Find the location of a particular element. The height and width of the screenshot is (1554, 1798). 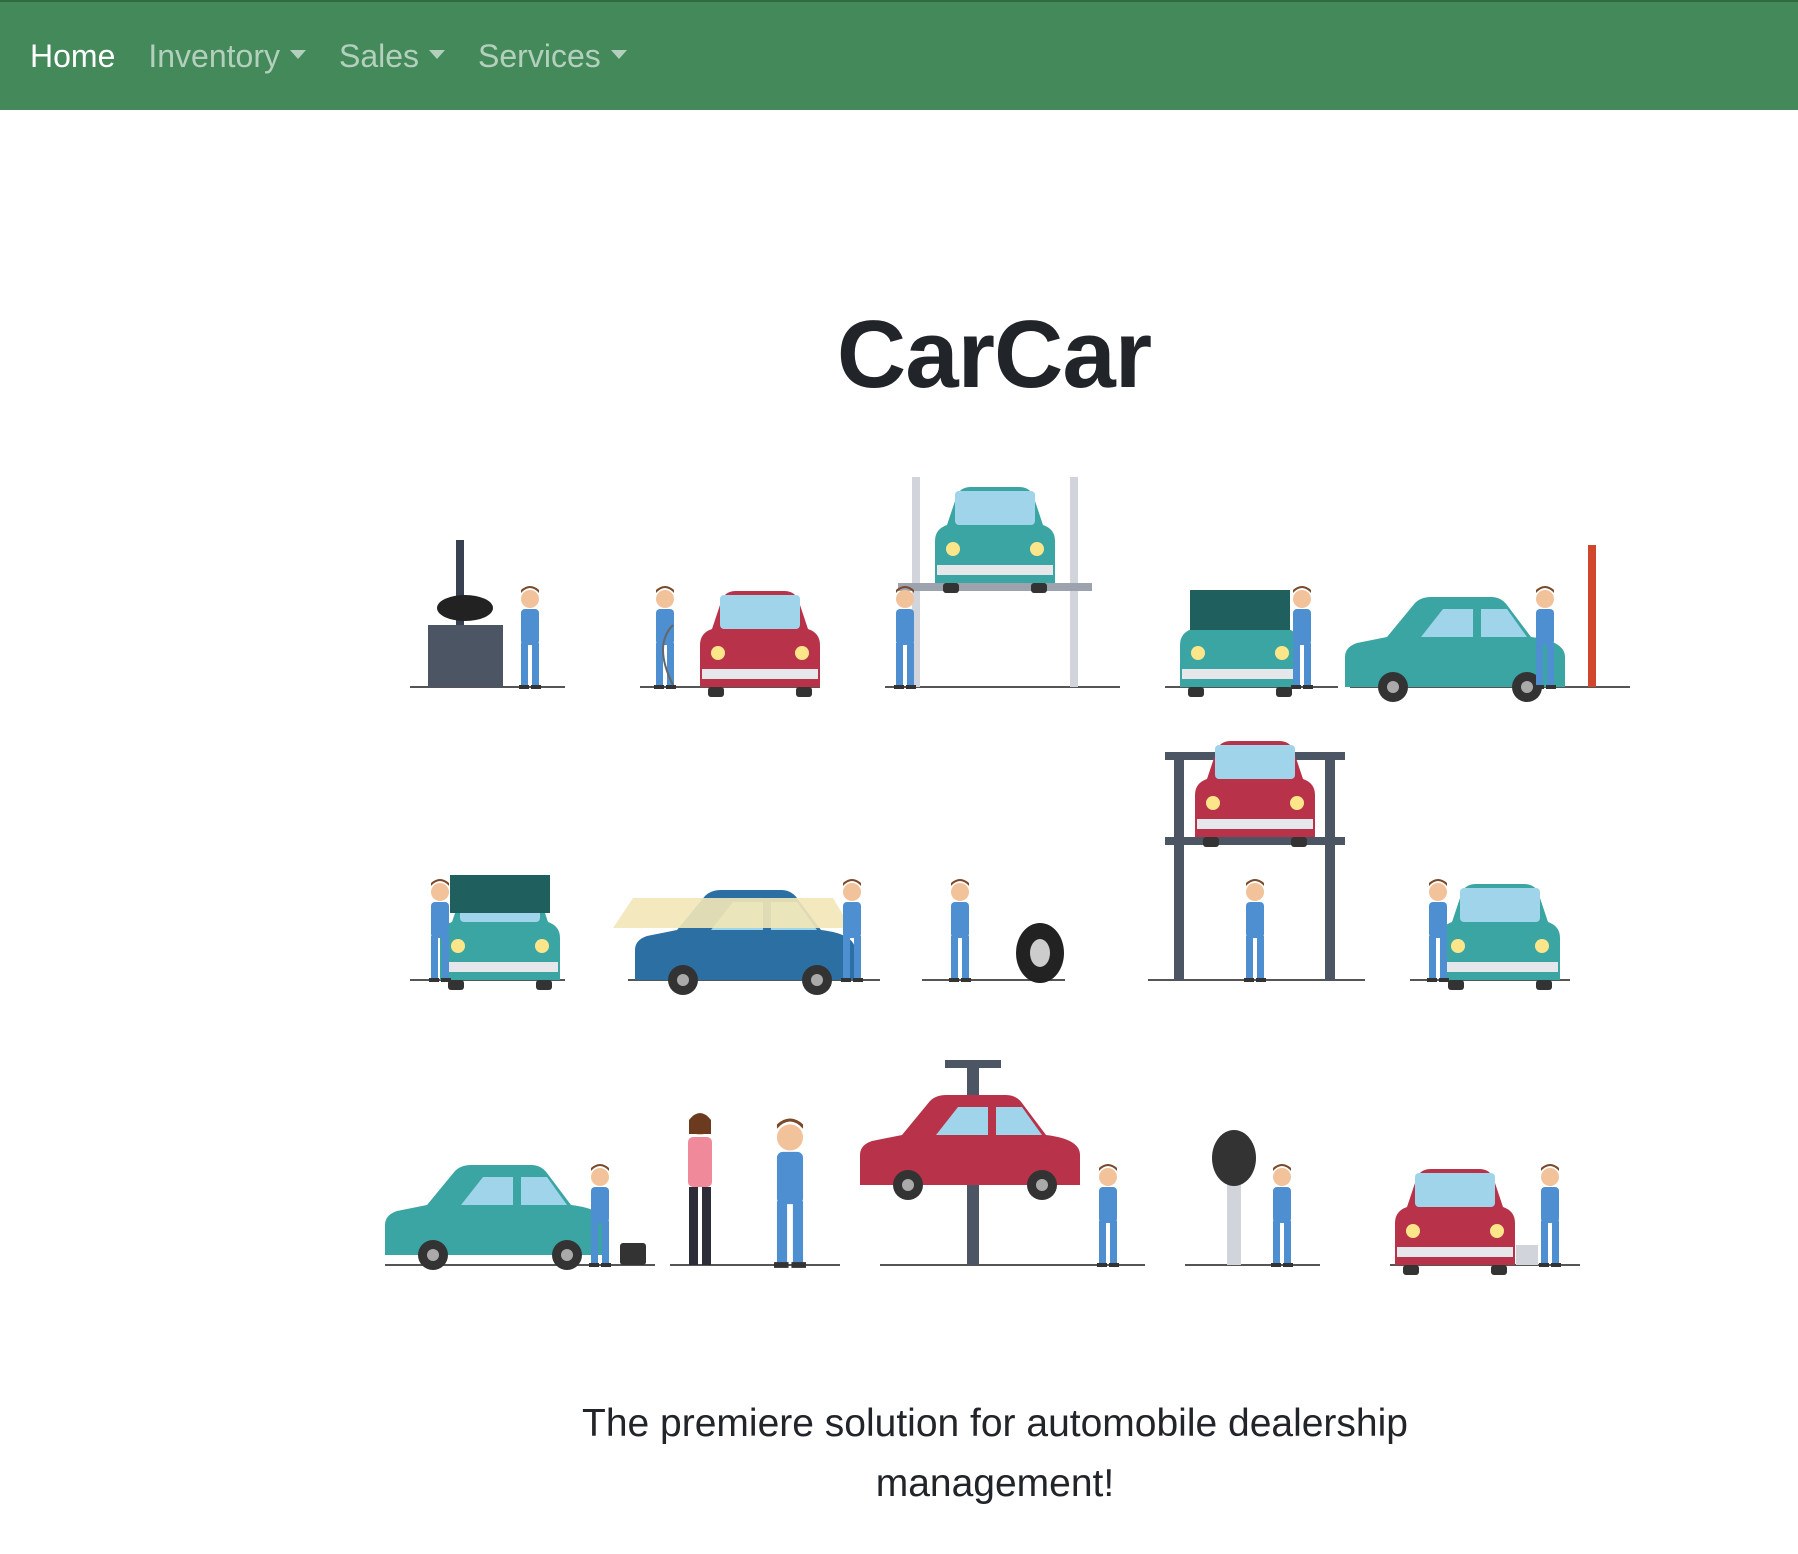

nav-home-label: Home is located at coordinates (73, 55).